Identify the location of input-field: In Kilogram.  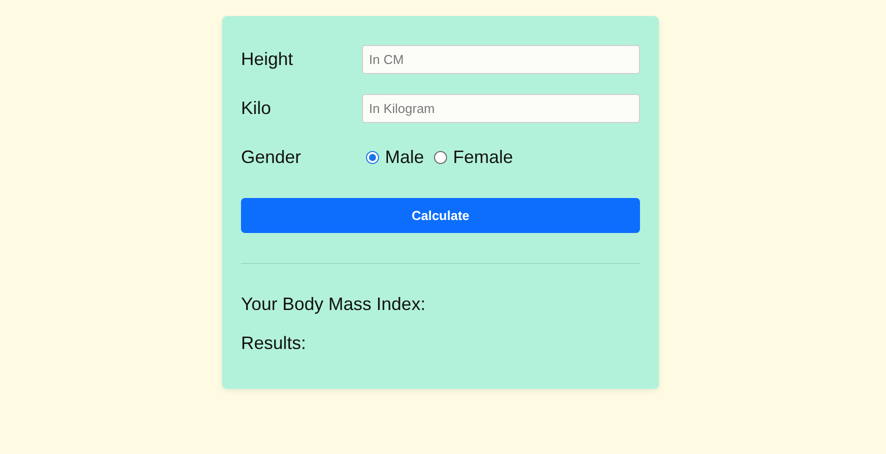
(501, 108).